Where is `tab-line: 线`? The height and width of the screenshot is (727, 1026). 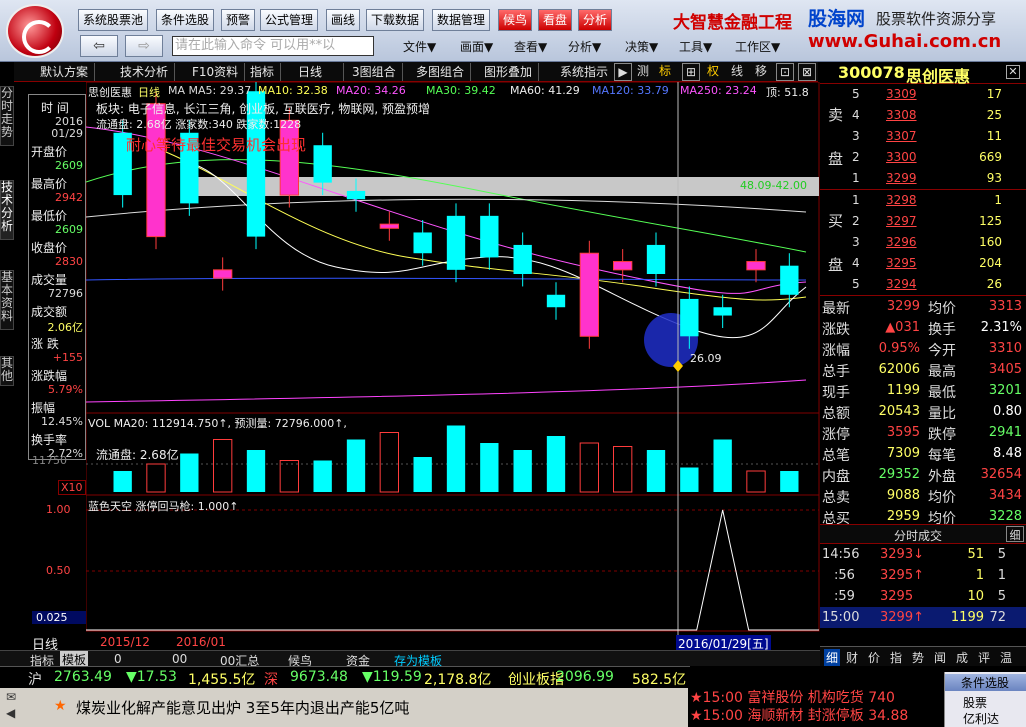 tab-line: 线 is located at coordinates (737, 72).